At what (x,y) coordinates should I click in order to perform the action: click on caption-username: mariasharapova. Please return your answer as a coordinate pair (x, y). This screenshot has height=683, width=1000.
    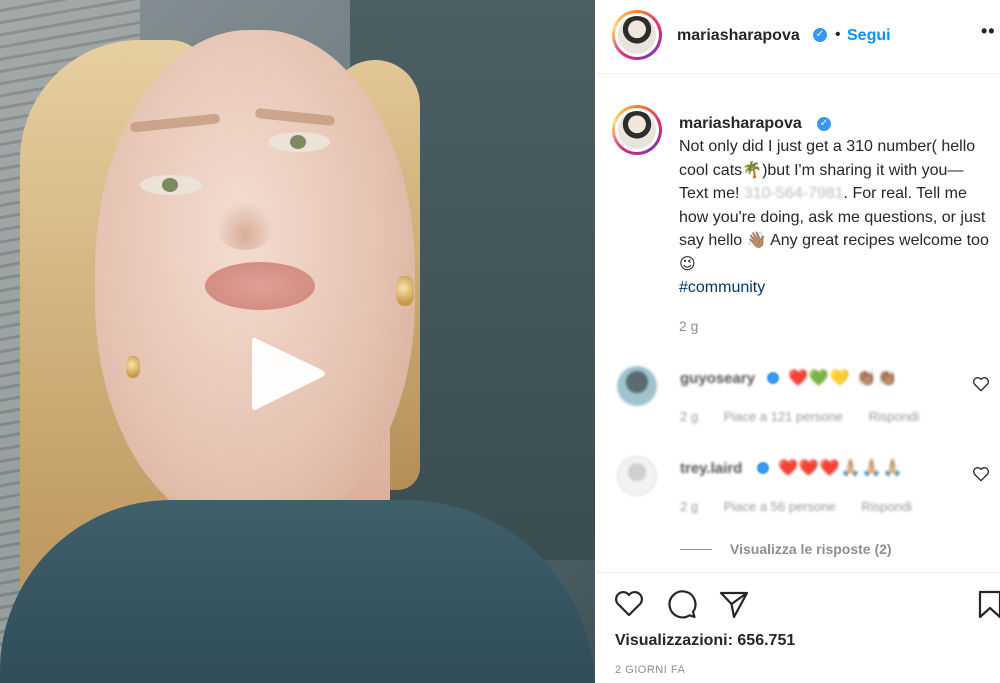
    Looking at the image, I should click on (740, 124).